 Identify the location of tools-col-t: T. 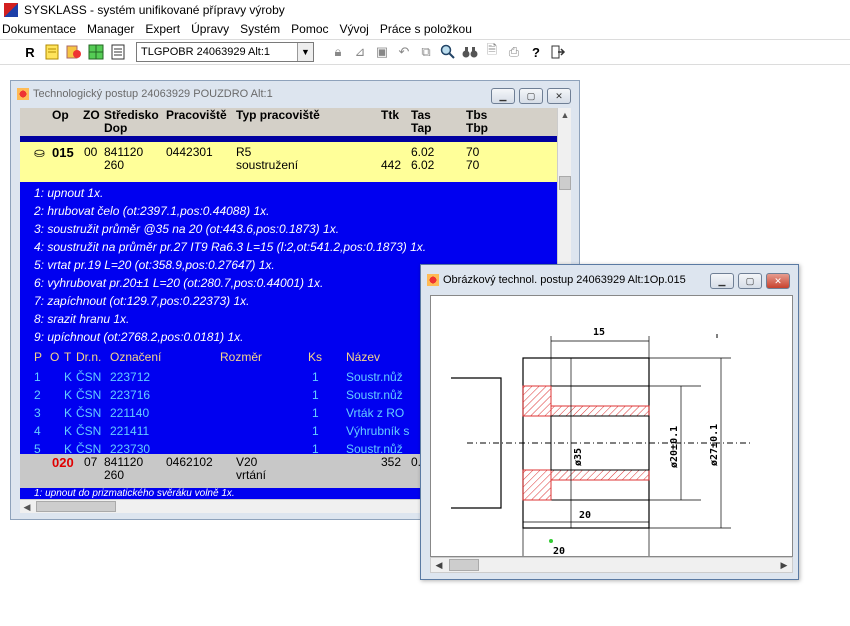
(68, 357).